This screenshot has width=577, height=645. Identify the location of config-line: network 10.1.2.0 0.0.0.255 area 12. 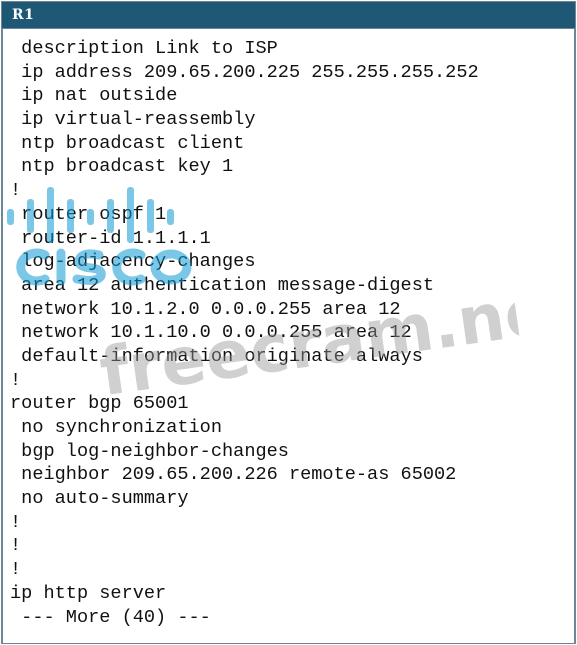
(205, 309).